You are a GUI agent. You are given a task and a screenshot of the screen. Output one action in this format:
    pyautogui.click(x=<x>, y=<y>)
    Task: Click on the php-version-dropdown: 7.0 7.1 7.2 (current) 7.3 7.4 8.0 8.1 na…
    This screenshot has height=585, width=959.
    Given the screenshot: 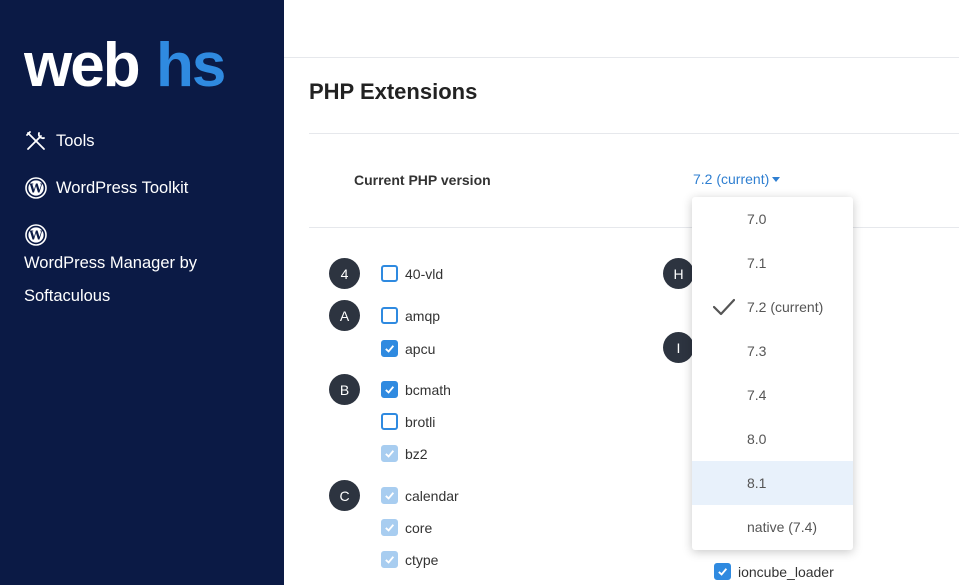 What is the action you would take?
    pyautogui.click(x=772, y=373)
    